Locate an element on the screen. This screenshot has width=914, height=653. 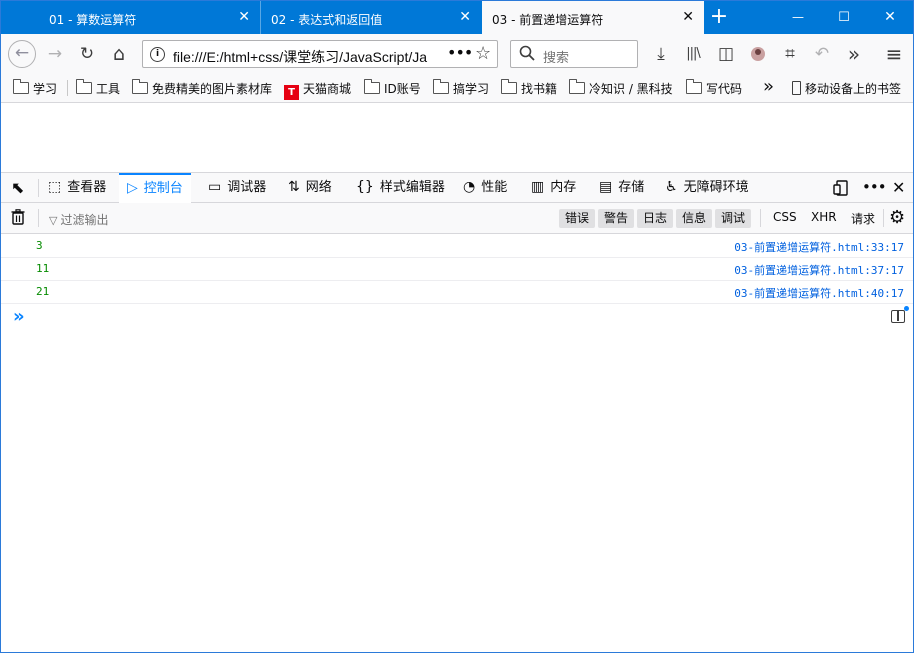
filter-debug-button: 调试 is located at coordinates (733, 218).